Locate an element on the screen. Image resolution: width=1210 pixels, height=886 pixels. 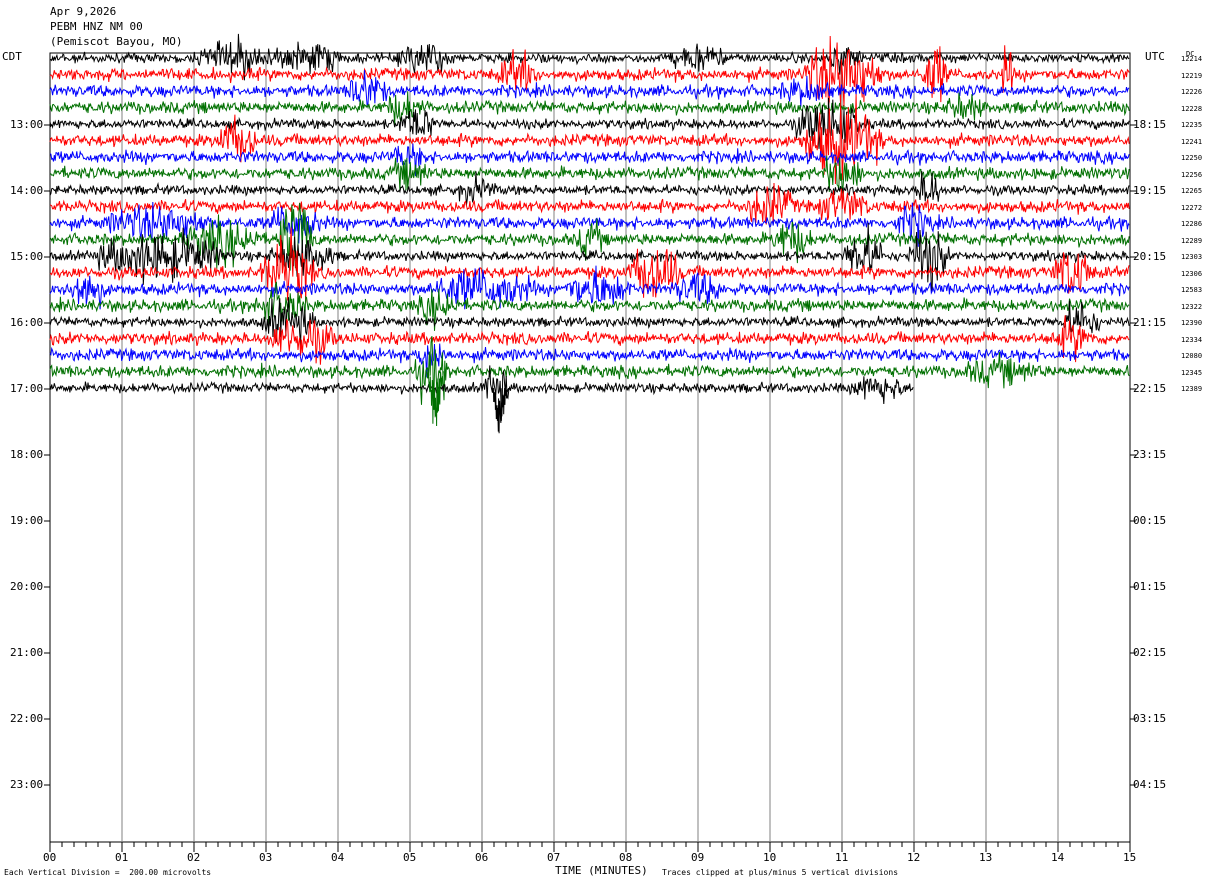
right-hour-label: 19:15 is located at coordinates (1150, 190).